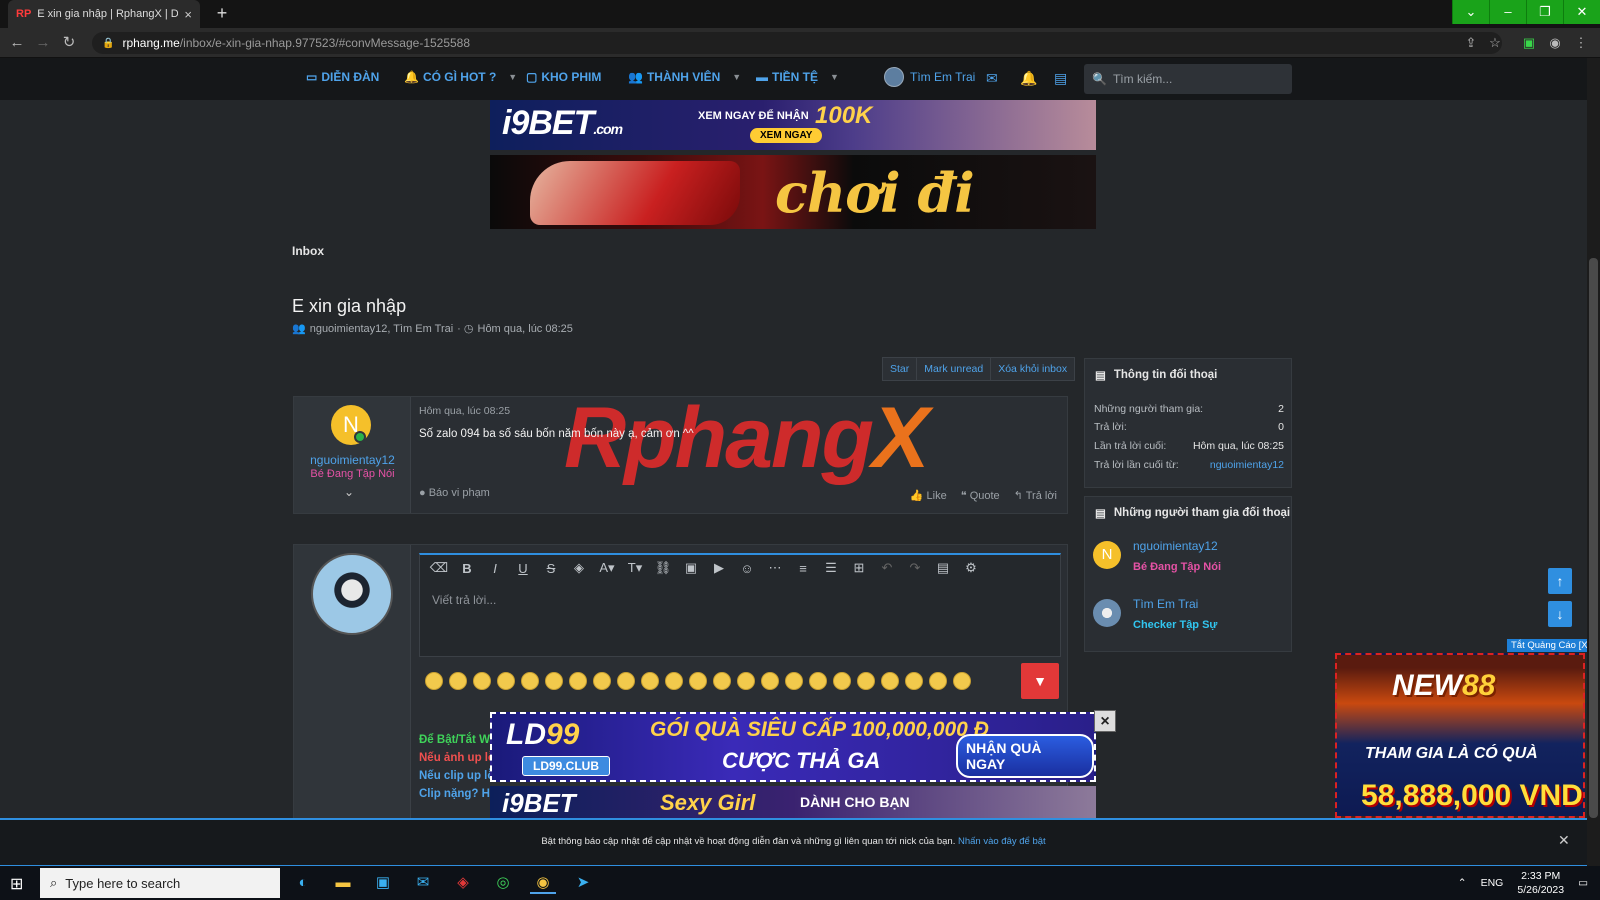 This screenshot has width=1600, height=900. What do you see at coordinates (1551, 645) in the screenshot?
I see `hide-ads-button: Tắt Quảng Cáo [X]` at bounding box center [1551, 645].